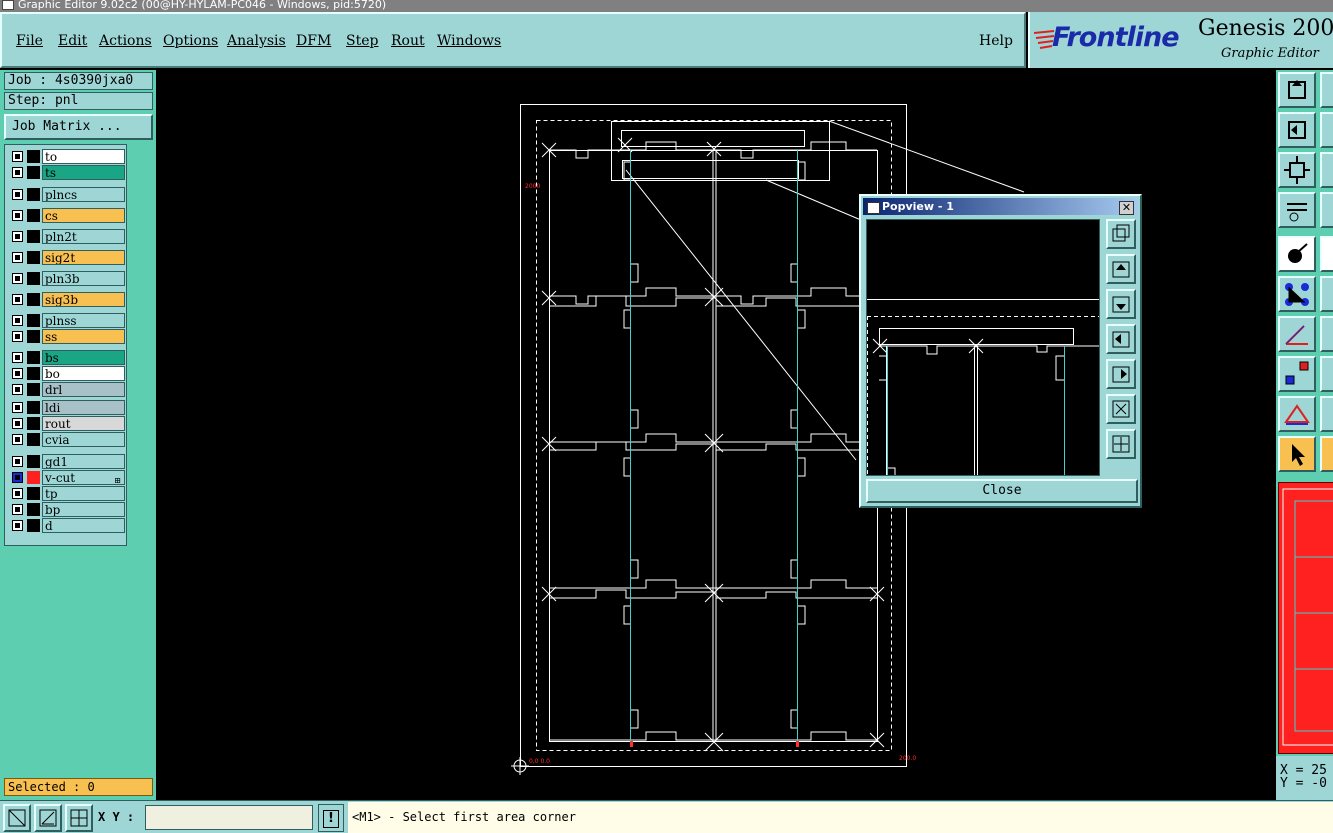 The width and height of the screenshot is (1333, 833). What do you see at coordinates (83, 215) in the screenshot?
I see `layer-name: cs` at bounding box center [83, 215].